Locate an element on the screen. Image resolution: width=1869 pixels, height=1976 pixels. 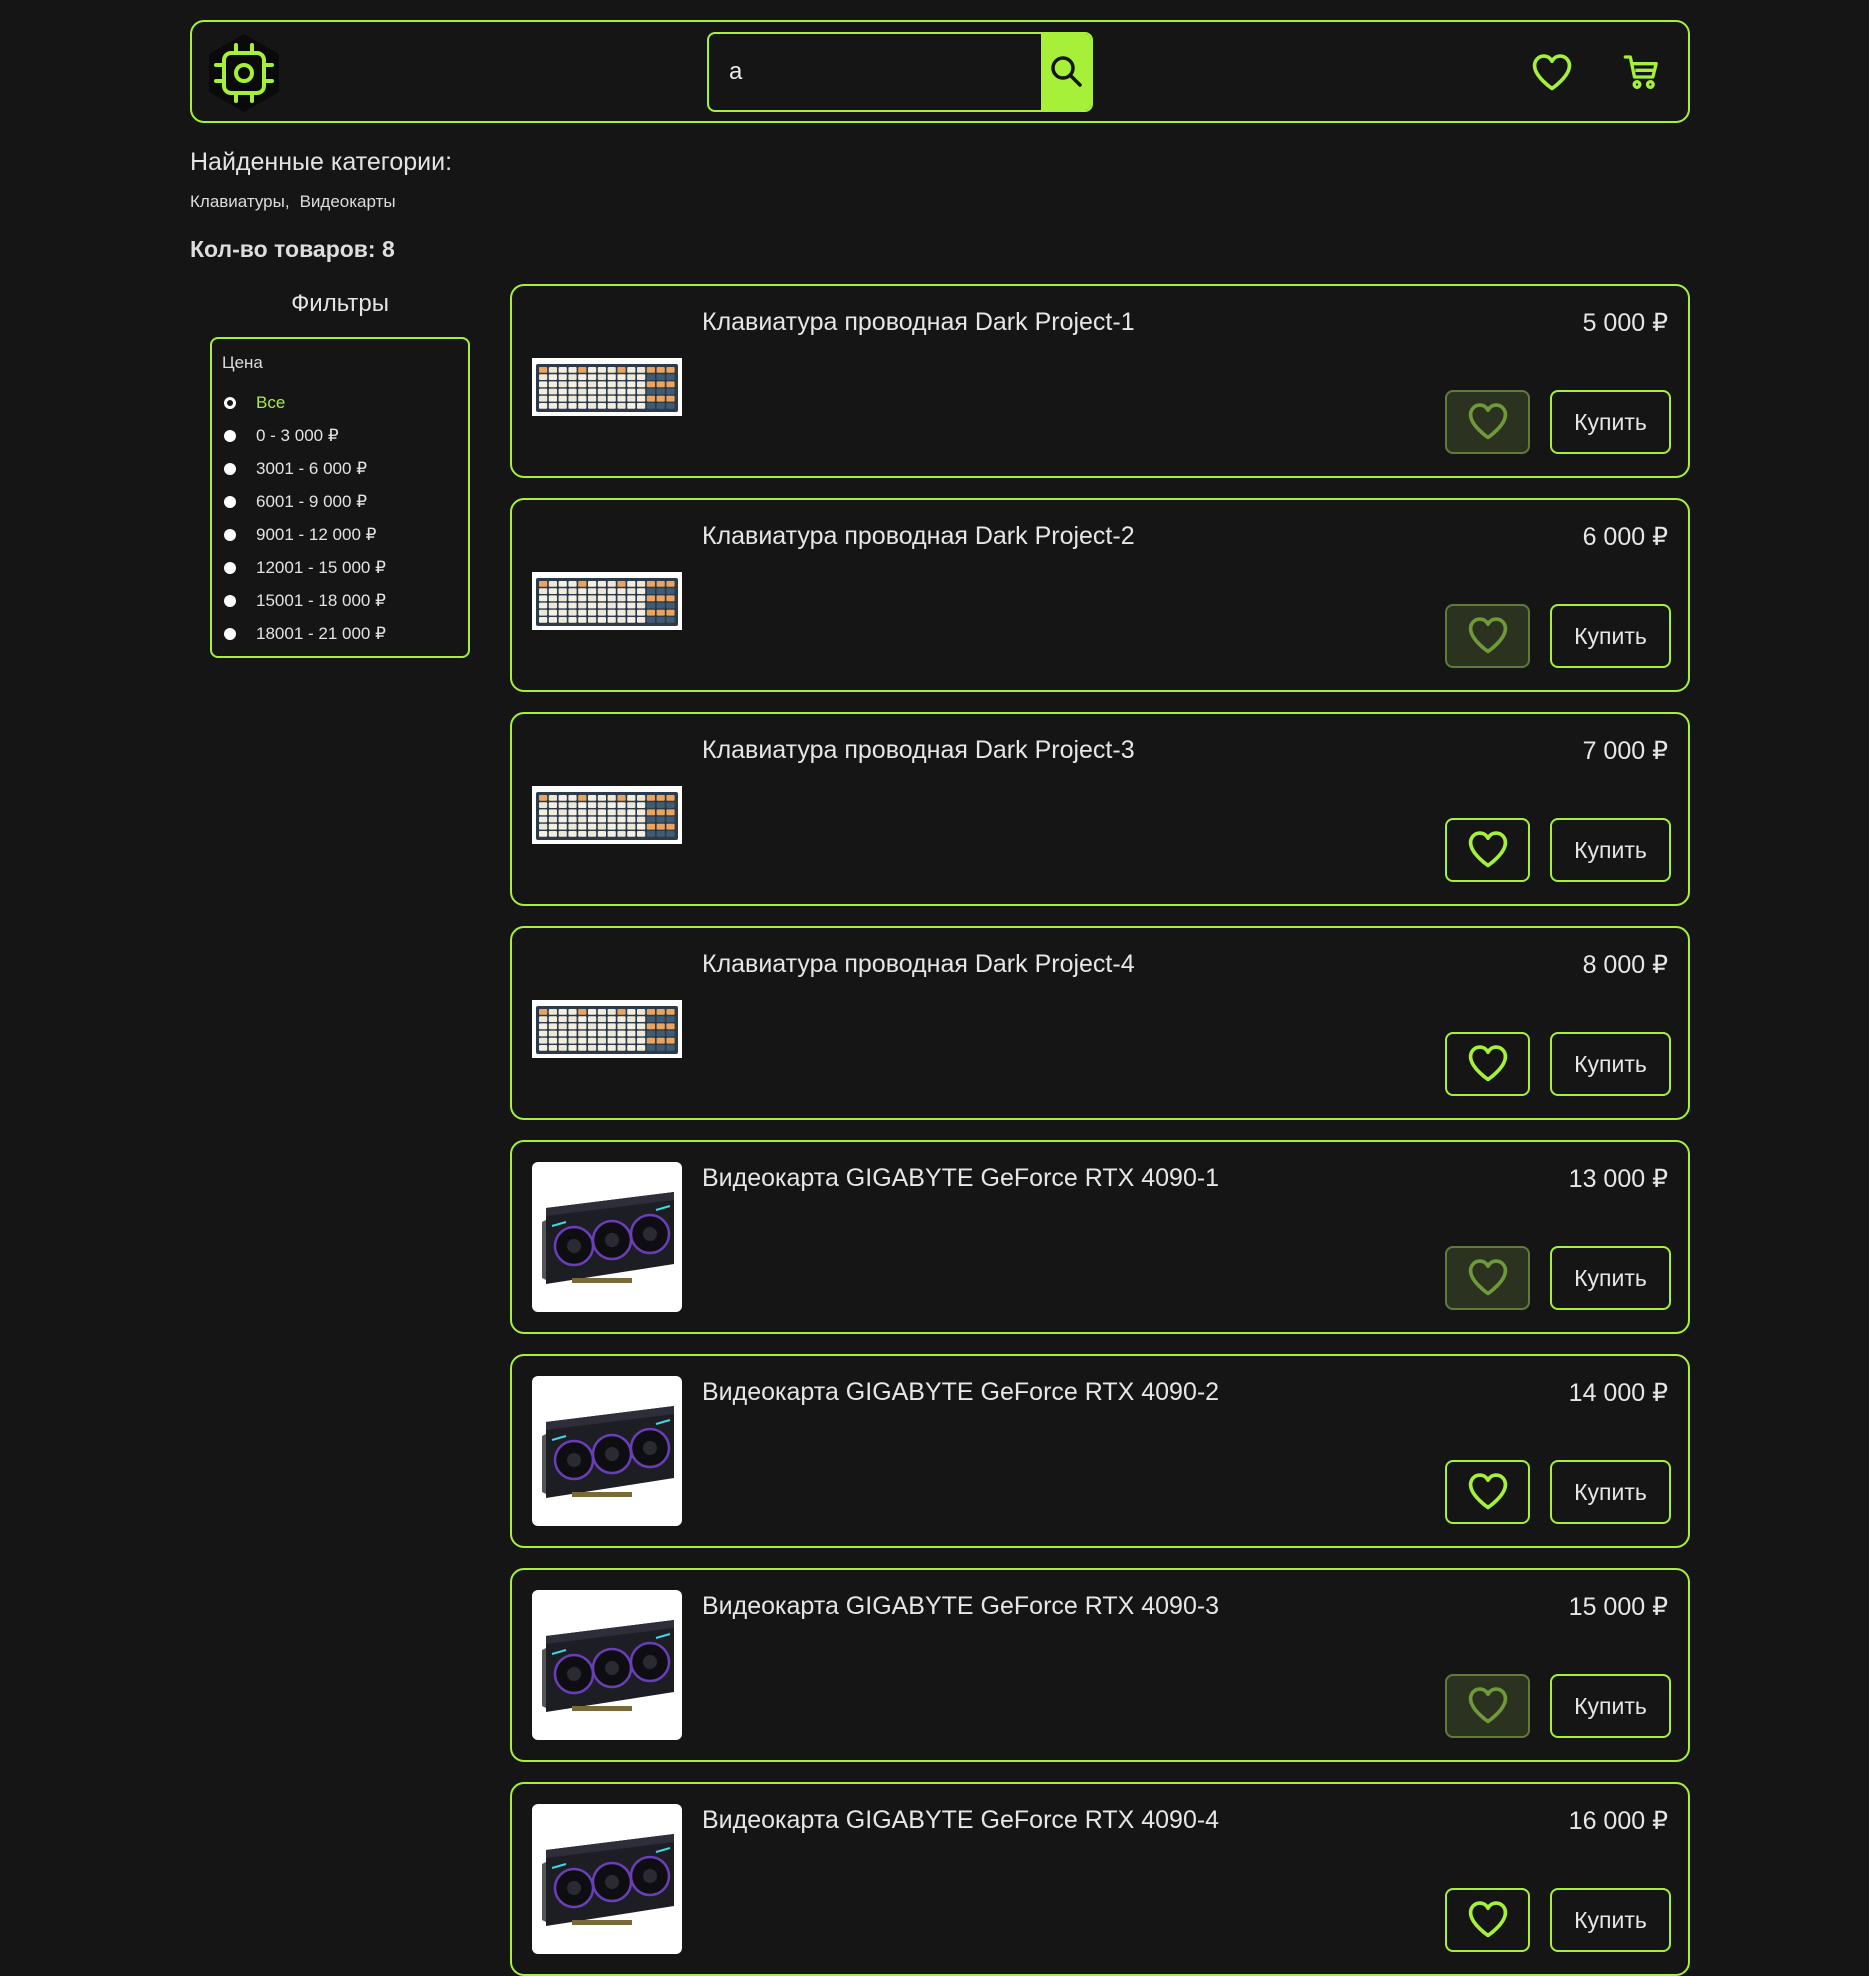
price-filter-option-label: 9001 - 12 000 ₽ is located at coordinates (316, 534).